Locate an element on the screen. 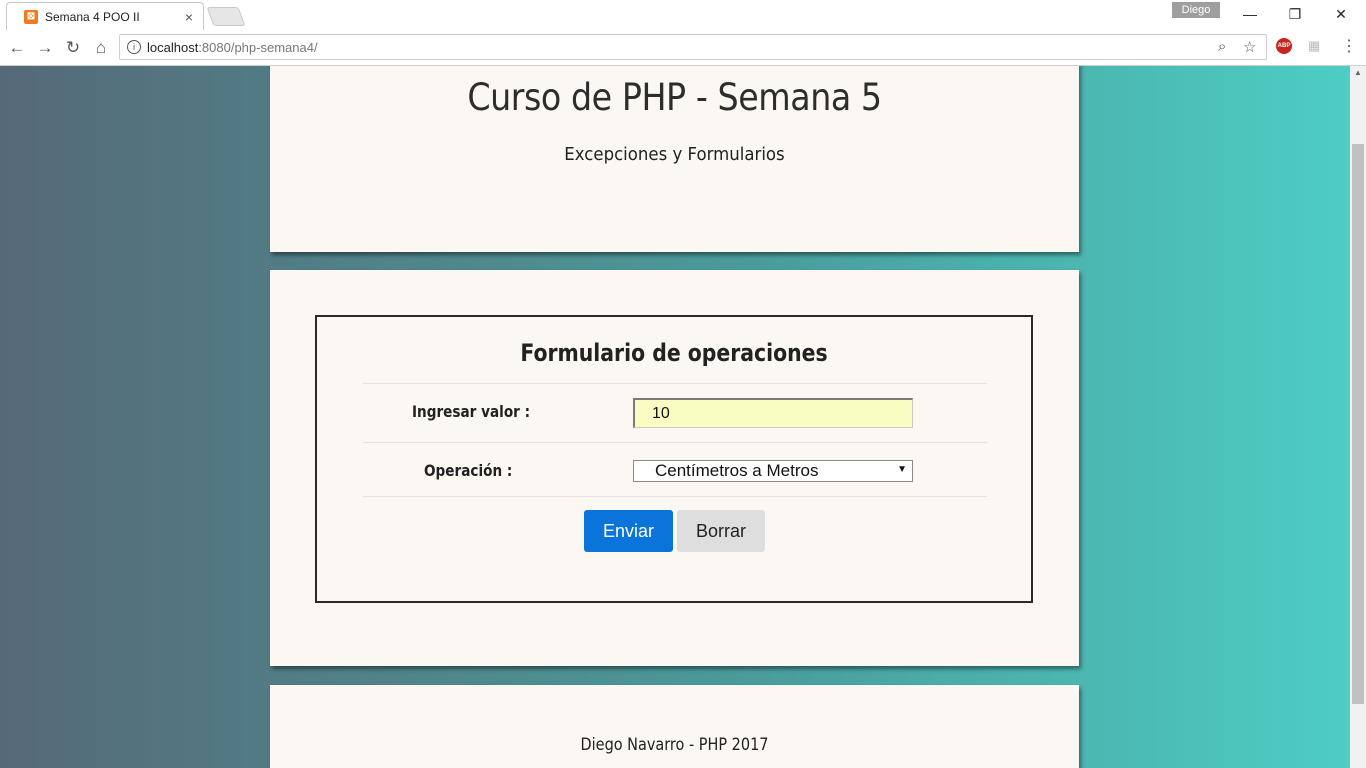 The image size is (1366, 768). extension-icon: ▦ is located at coordinates (1314, 46).